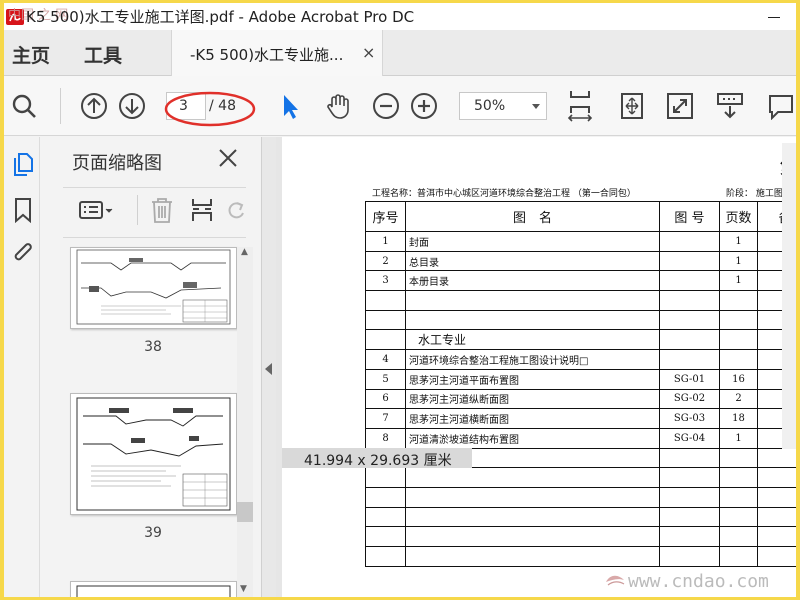 This screenshot has height=600, width=800. What do you see at coordinates (97, 210) in the screenshot?
I see `thumbnail-options-icon` at bounding box center [97, 210].